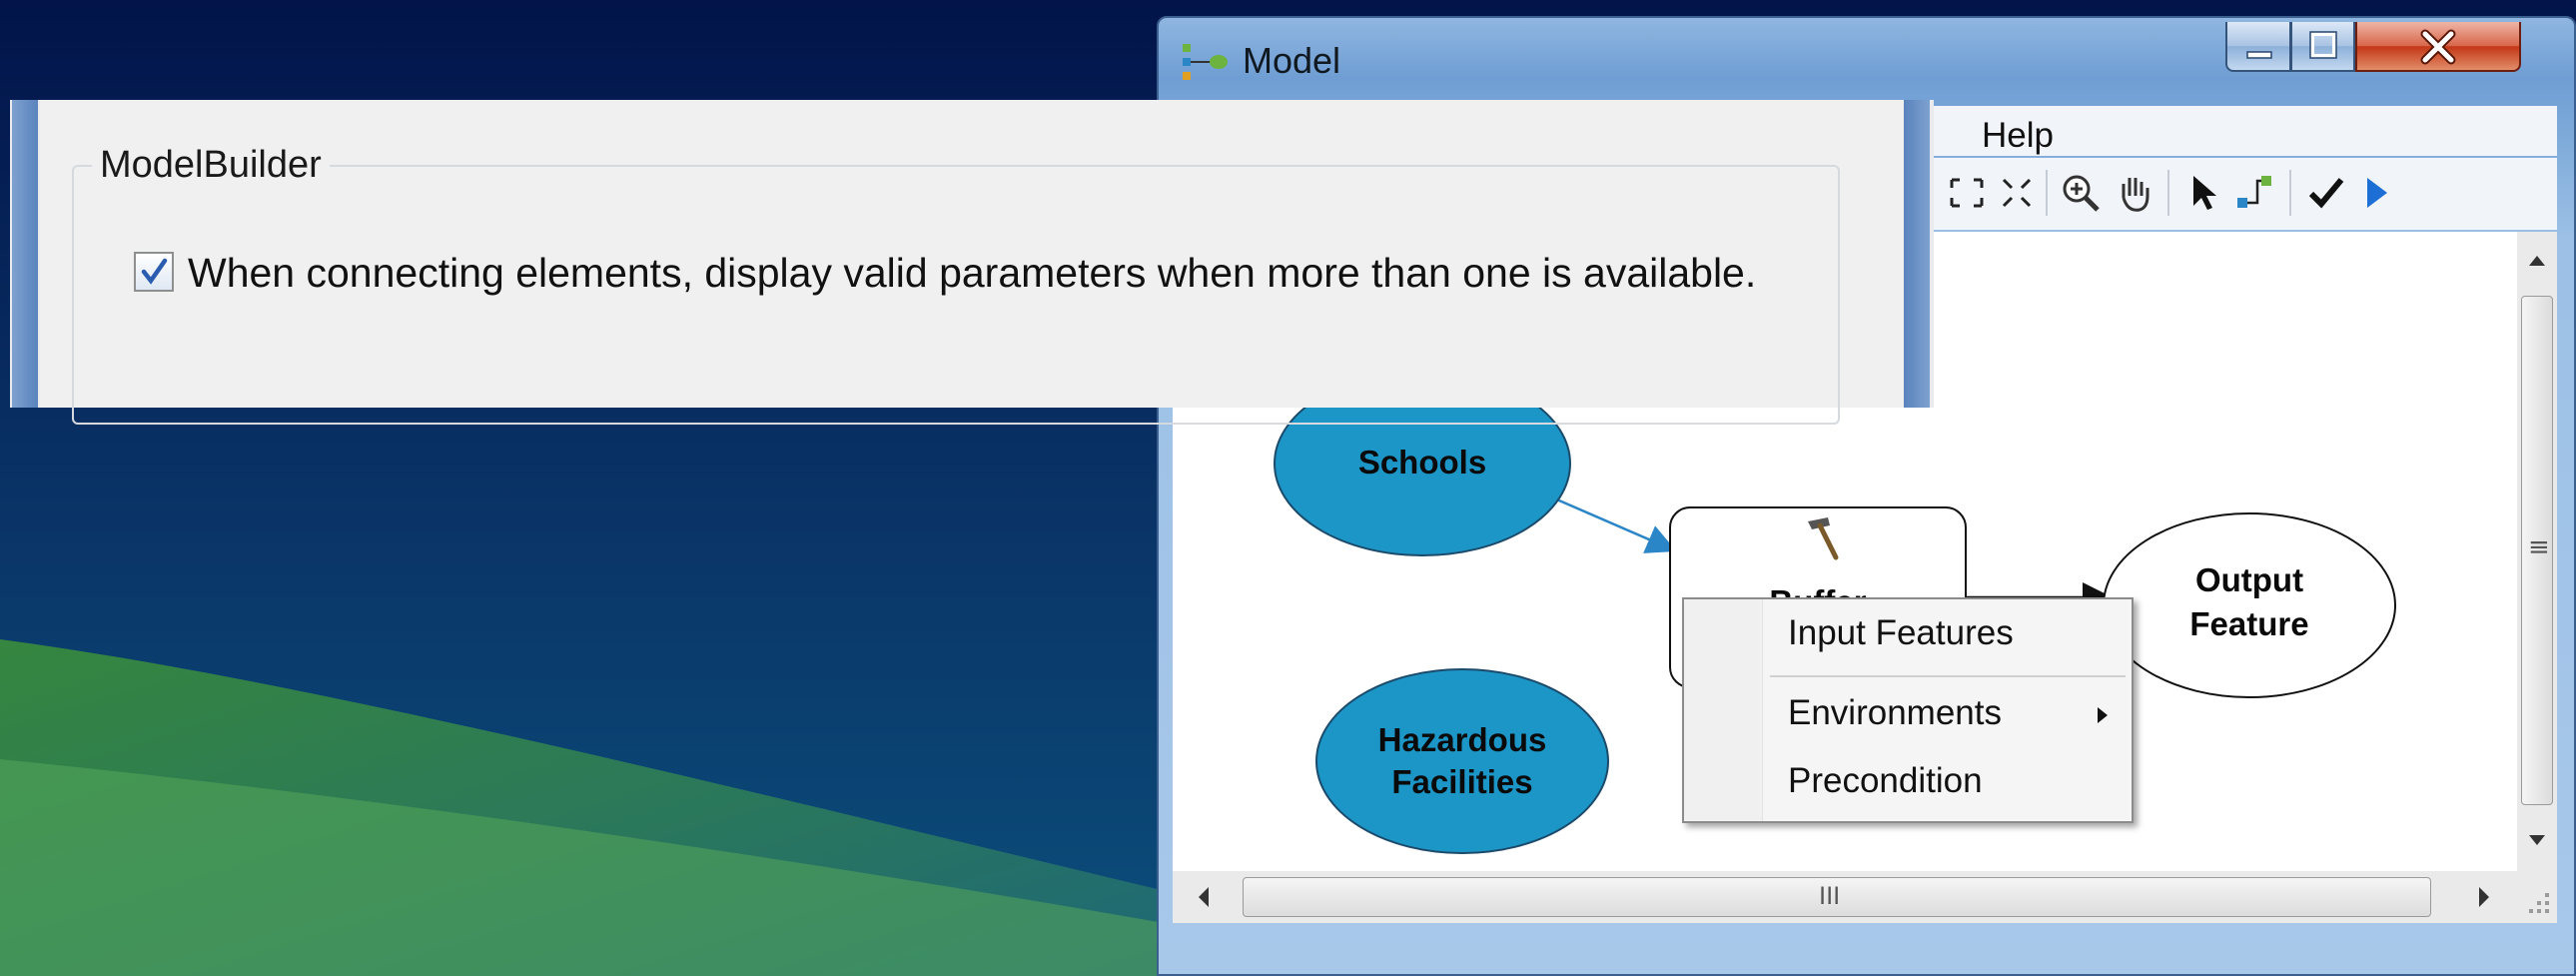  I want to click on context-menu-separator, so click(1948, 676).